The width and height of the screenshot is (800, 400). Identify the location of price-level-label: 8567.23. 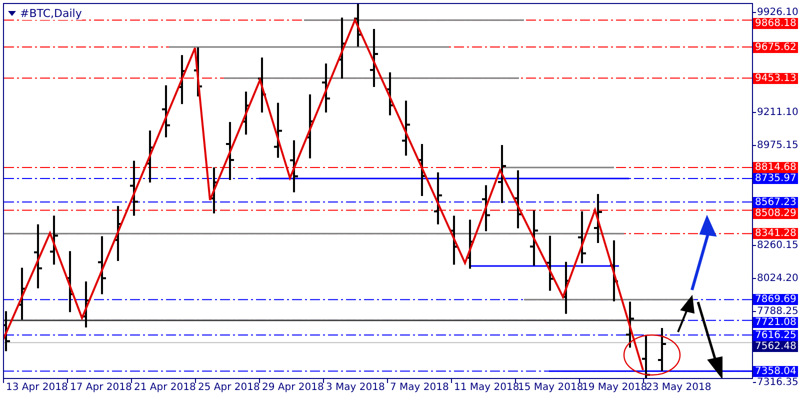
(775, 202).